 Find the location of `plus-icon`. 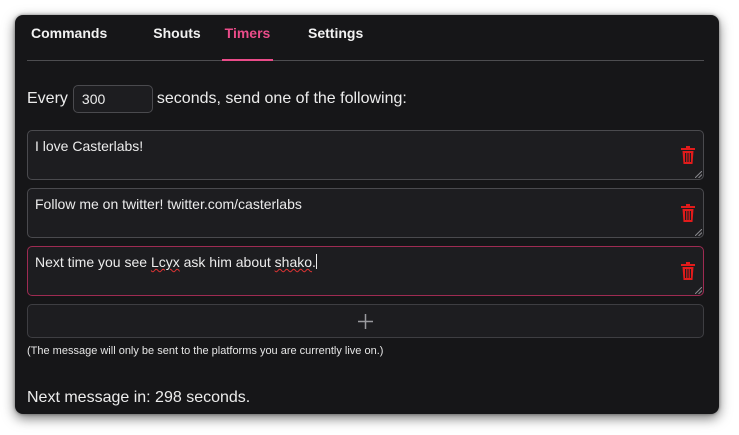

plus-icon is located at coordinates (365, 321).